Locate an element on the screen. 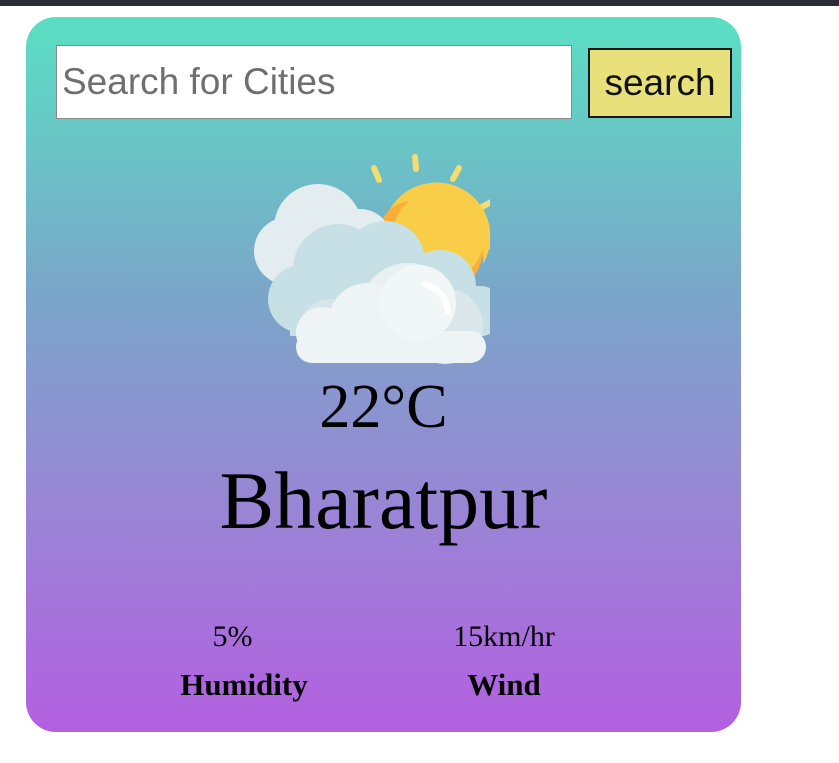 The height and width of the screenshot is (763, 839). search-input is located at coordinates (314, 82).